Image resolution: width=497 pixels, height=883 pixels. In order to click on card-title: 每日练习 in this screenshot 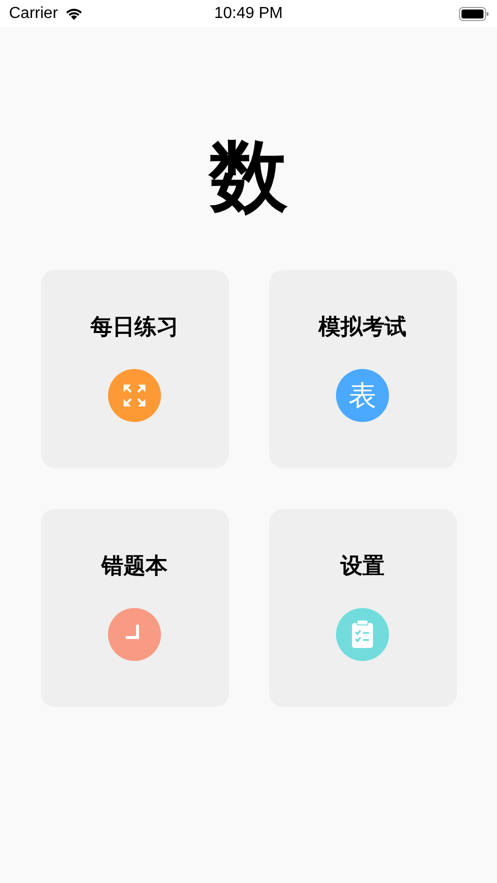, I will do `click(134, 327)`.